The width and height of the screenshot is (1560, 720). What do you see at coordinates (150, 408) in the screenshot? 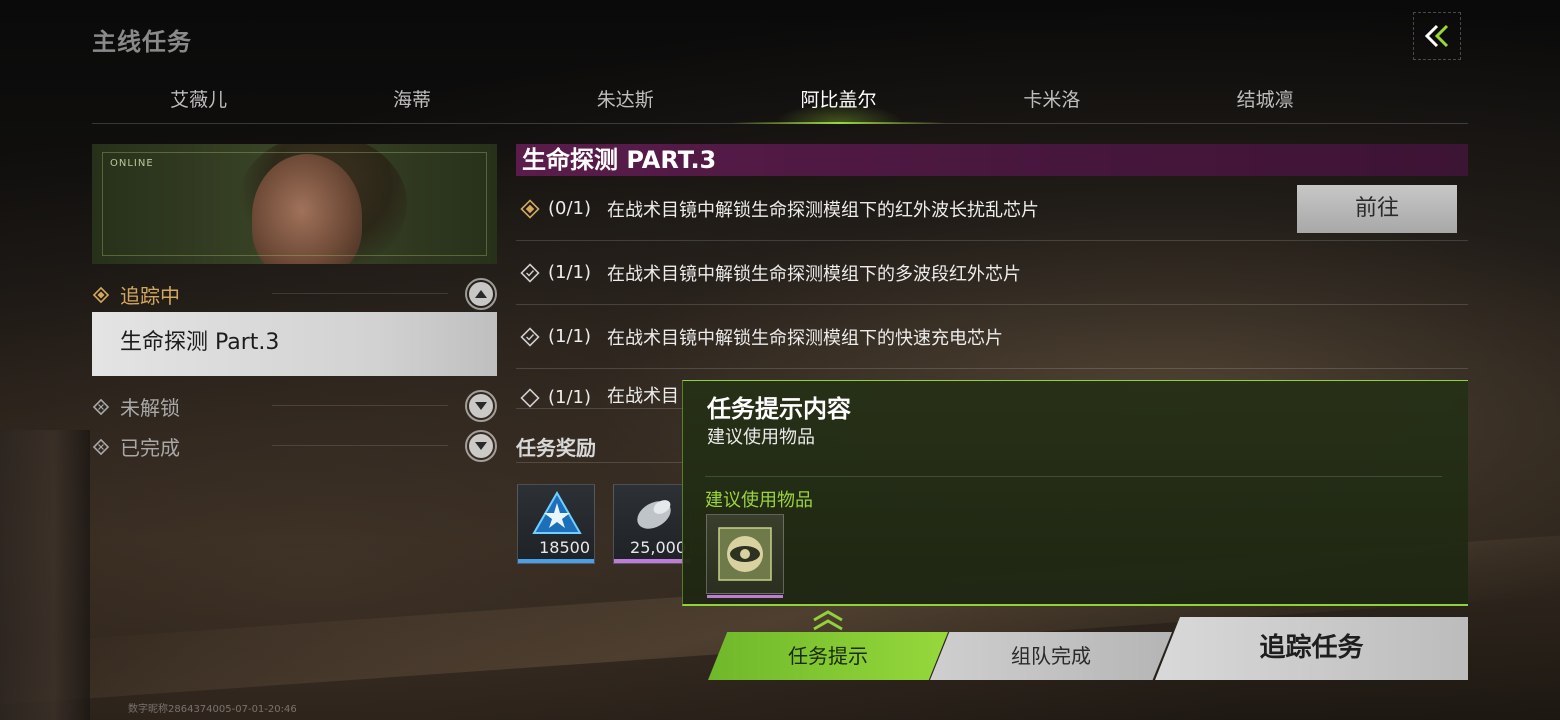
I see `group-locked-label: 未解锁` at bounding box center [150, 408].